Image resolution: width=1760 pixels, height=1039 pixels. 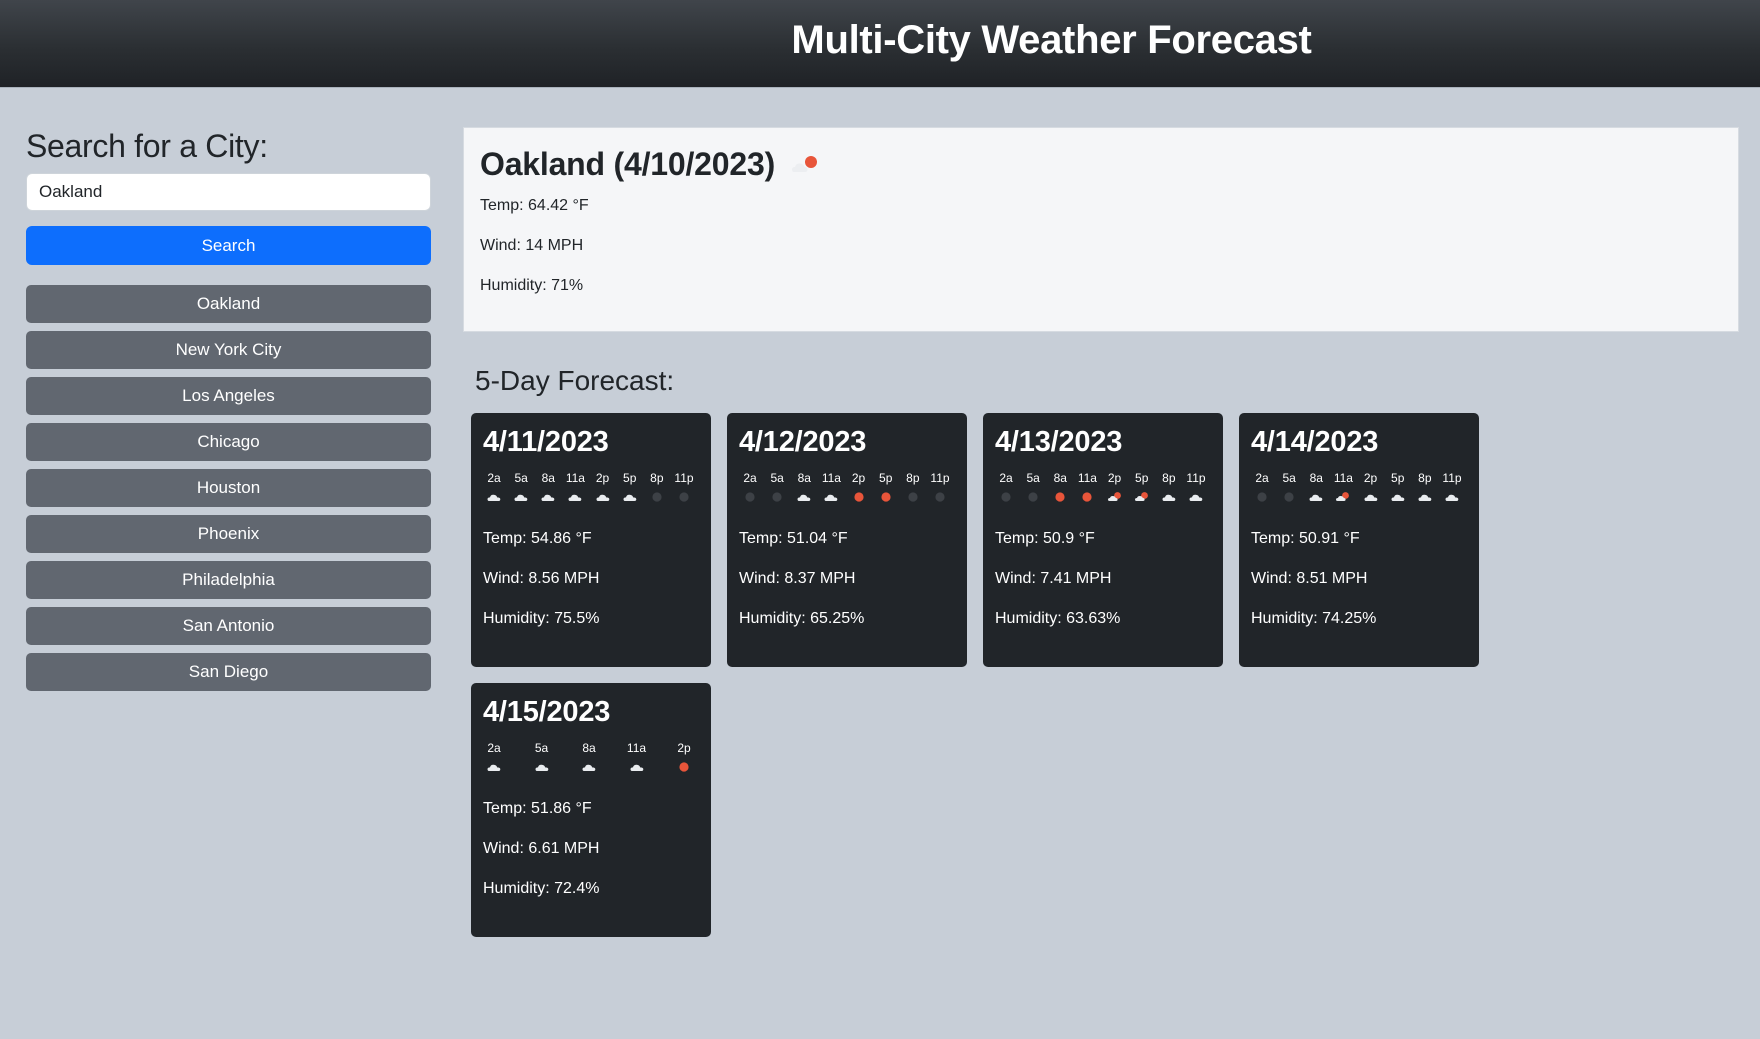 What do you see at coordinates (541, 848) in the screenshot?
I see `forecast-wind: Wind: 6.61 MPH` at bounding box center [541, 848].